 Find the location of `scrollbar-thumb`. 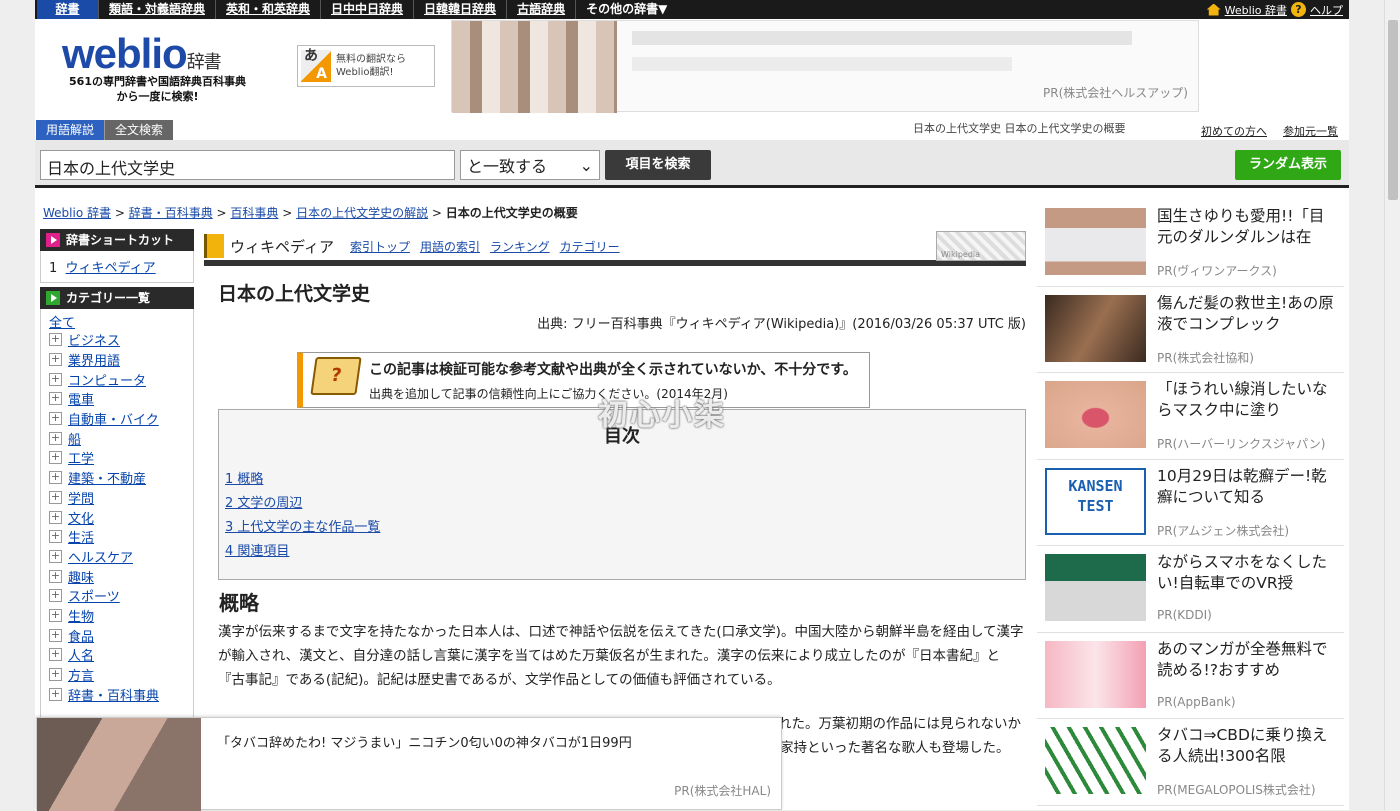

scrollbar-thumb is located at coordinates (1393, 110).